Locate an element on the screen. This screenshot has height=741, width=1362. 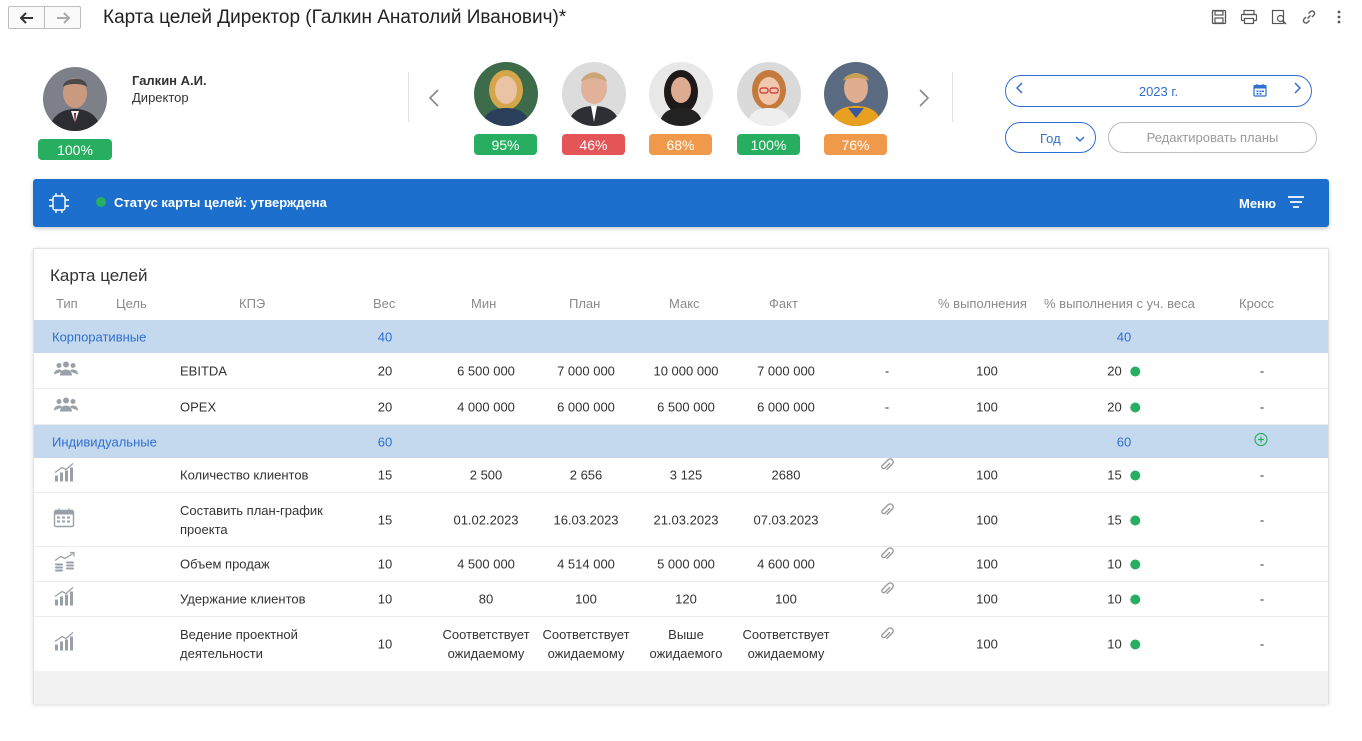
min-value: 2 500 is located at coordinates (486, 475).